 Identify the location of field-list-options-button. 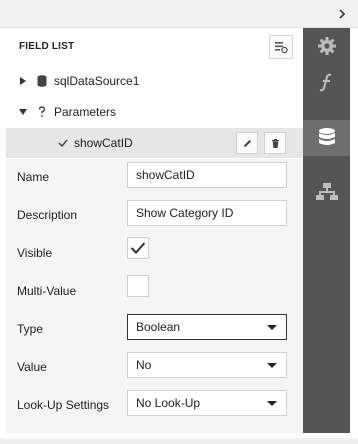
(281, 47).